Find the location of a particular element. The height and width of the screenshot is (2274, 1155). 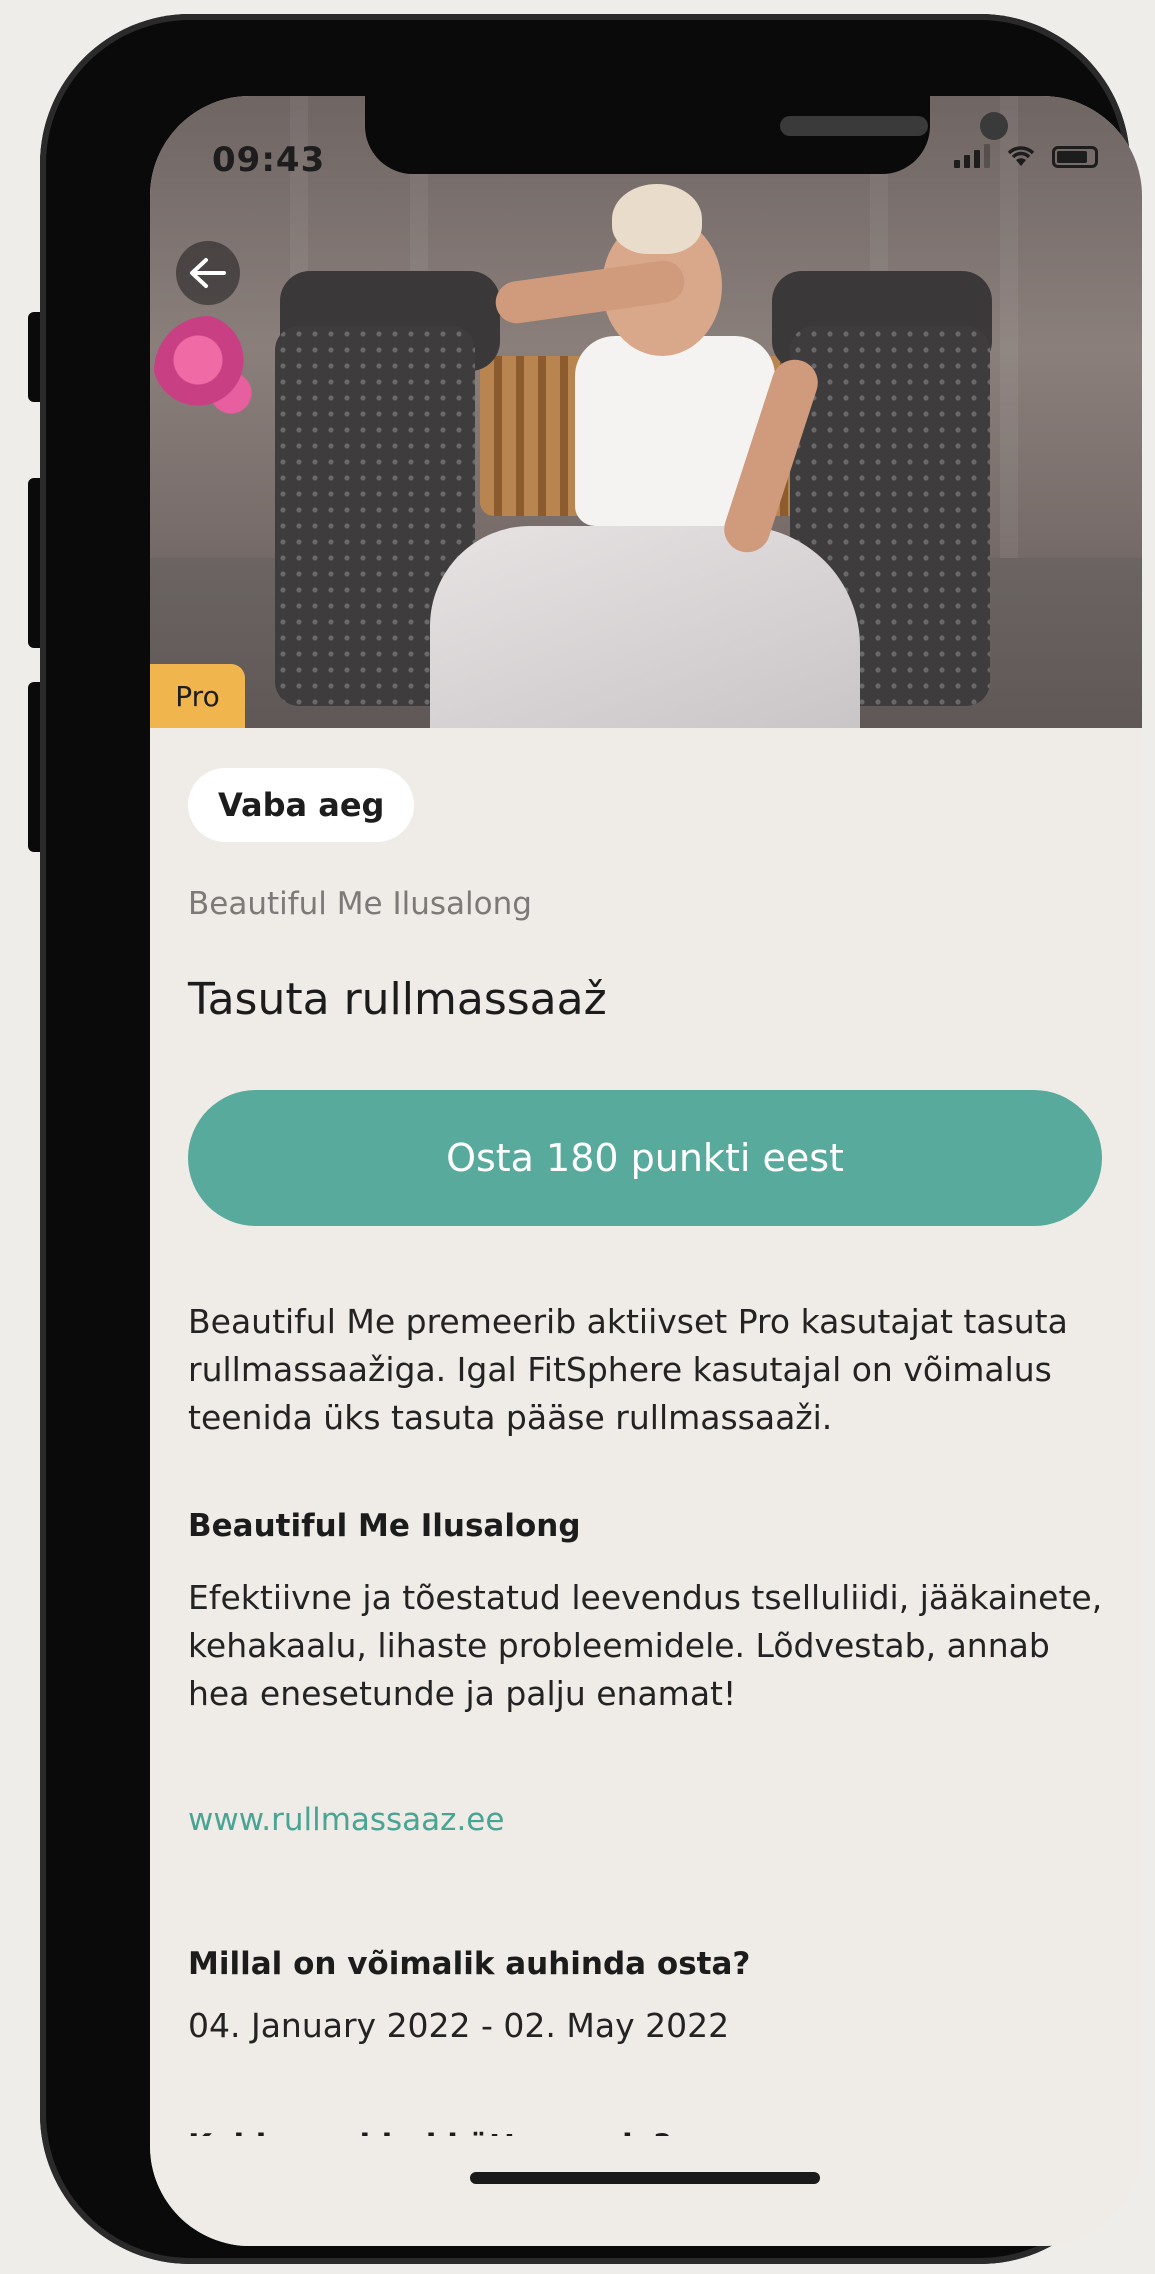

status-icons is located at coordinates (1026, 155).